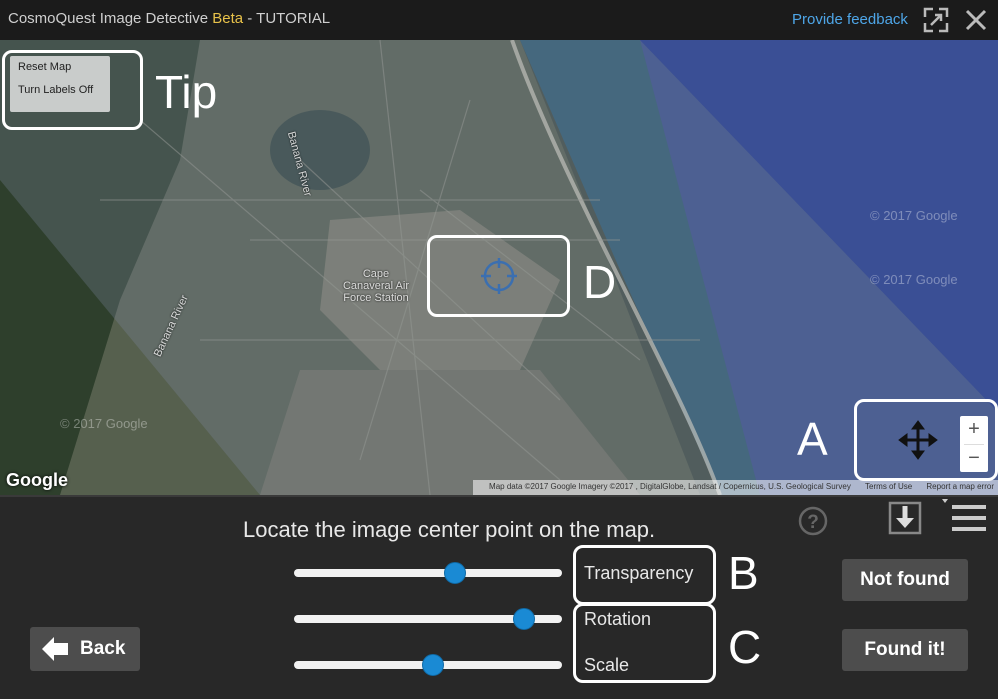 This screenshot has width=998, height=699. I want to click on callout-a: A, so click(812, 439).